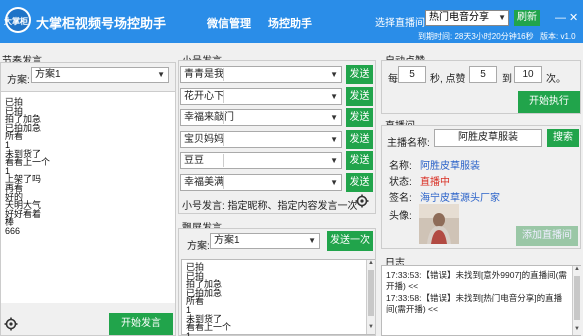 The image size is (583, 336). I want to click on room-sign-label: 签名:, so click(400, 198).